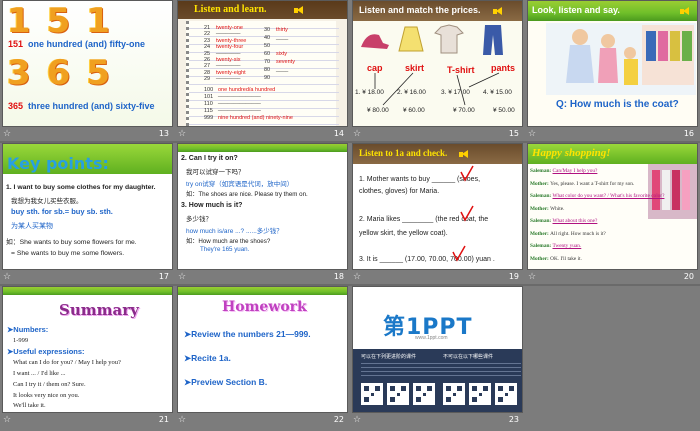 The height and width of the screenshot is (431, 700). I want to click on point-3-answer: They're 165 yuan., so click(225, 249).